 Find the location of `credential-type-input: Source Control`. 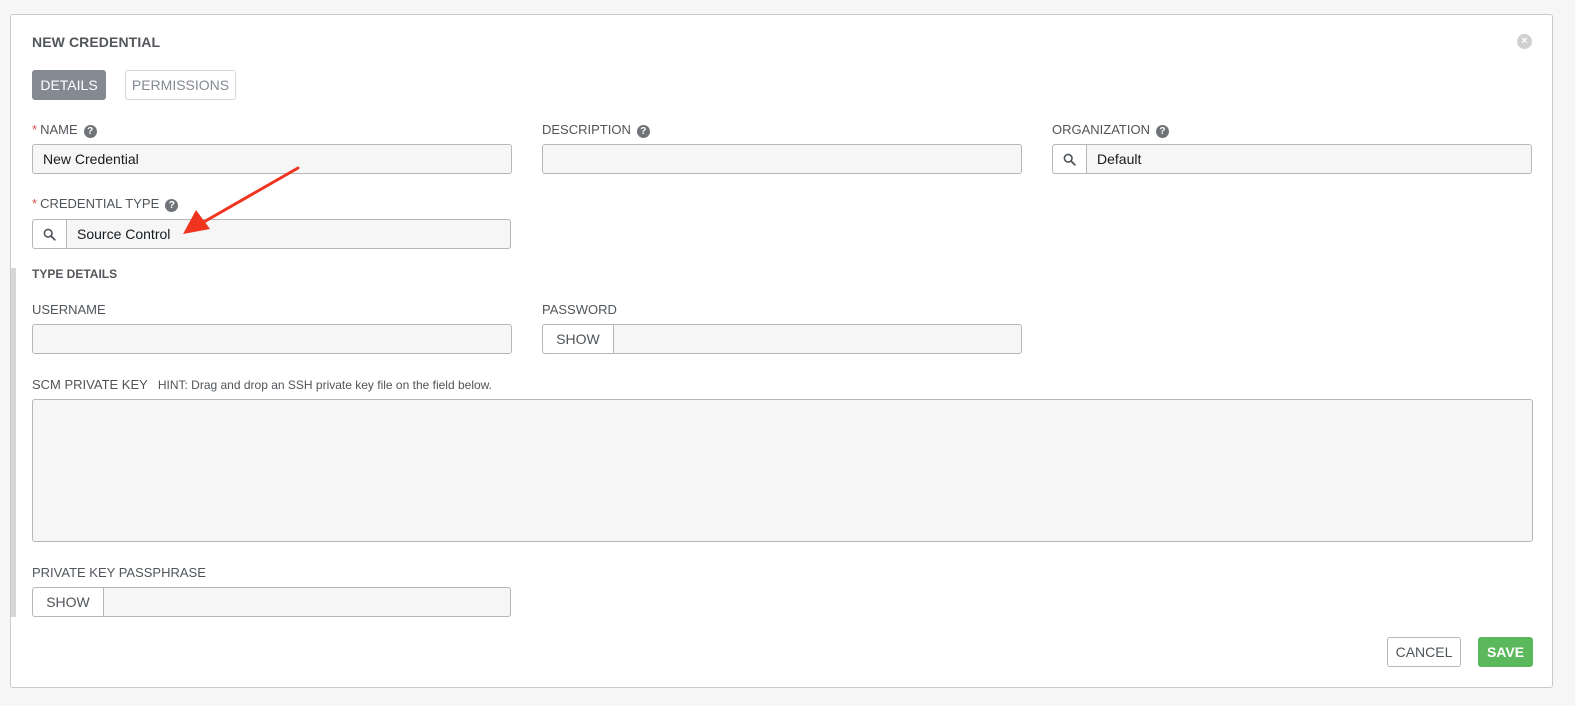

credential-type-input: Source Control is located at coordinates (288, 234).